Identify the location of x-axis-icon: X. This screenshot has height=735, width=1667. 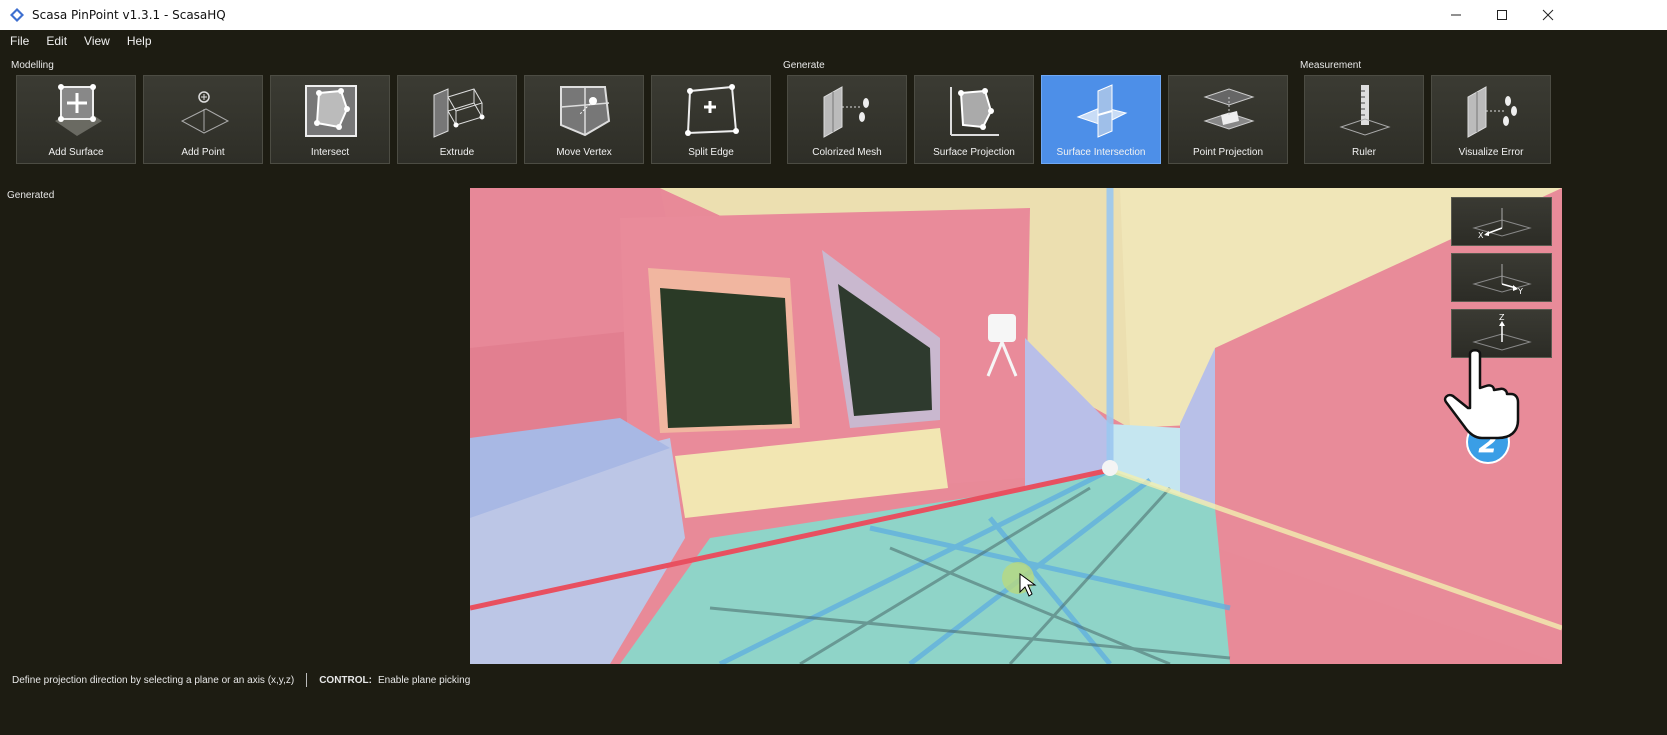
(1502, 224).